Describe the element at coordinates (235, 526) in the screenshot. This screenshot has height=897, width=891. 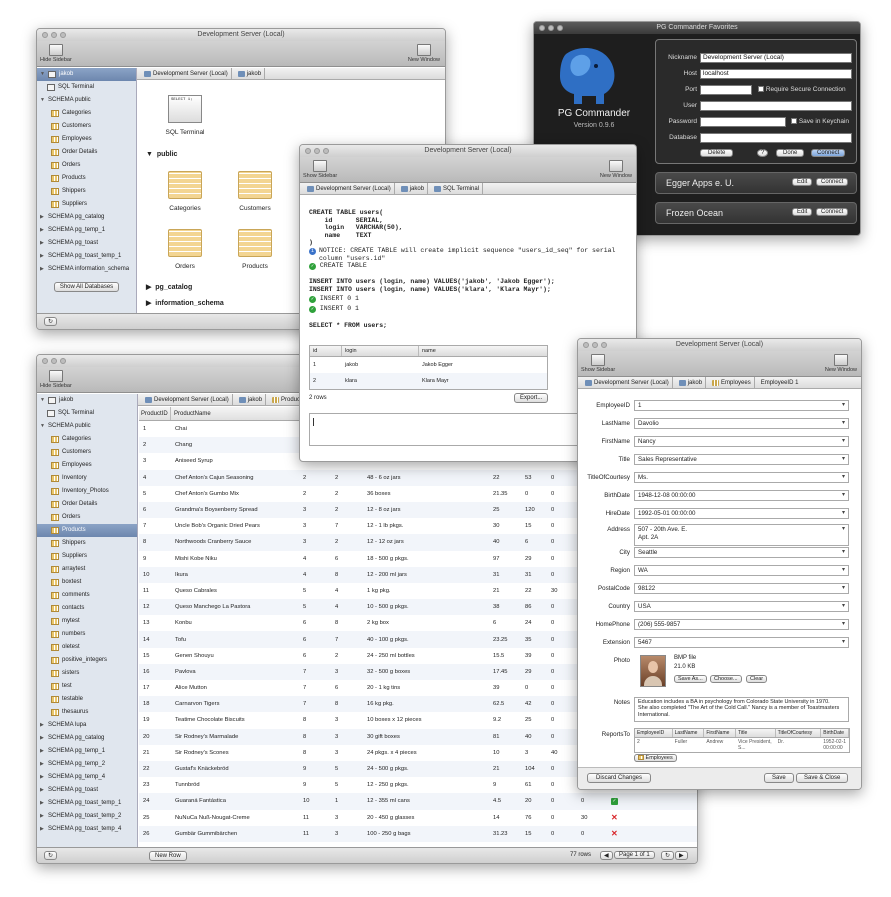
I see `table-cell: Uncle Bob's Organic Dried Pears` at that location.